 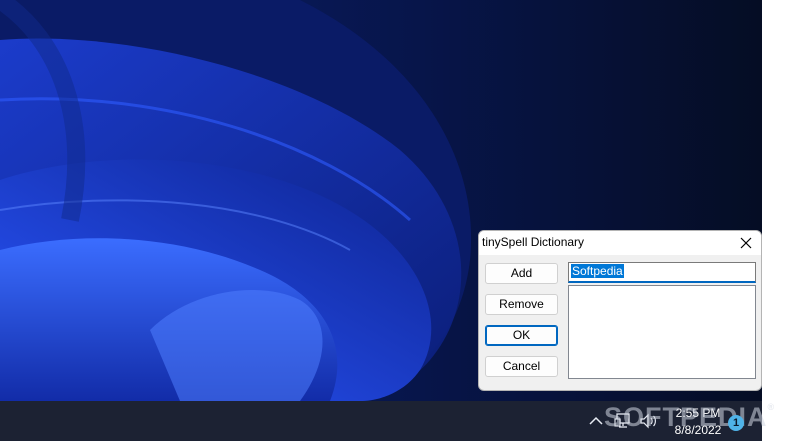 I want to click on softpedia-watermark: SOFTPEDIA®, so click(x=689, y=417).